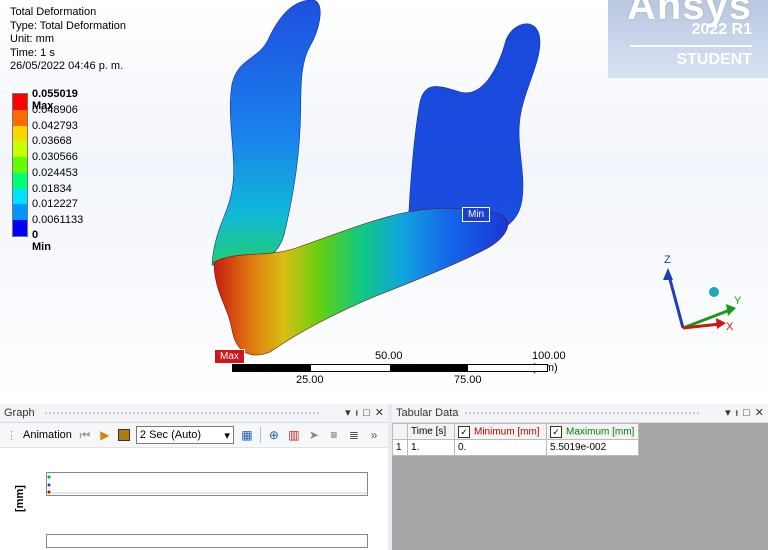 Image resolution: width=768 pixels, height=550 pixels. What do you see at coordinates (389, 356) in the screenshot?
I see `scale-label-50: 50.00` at bounding box center [389, 356].